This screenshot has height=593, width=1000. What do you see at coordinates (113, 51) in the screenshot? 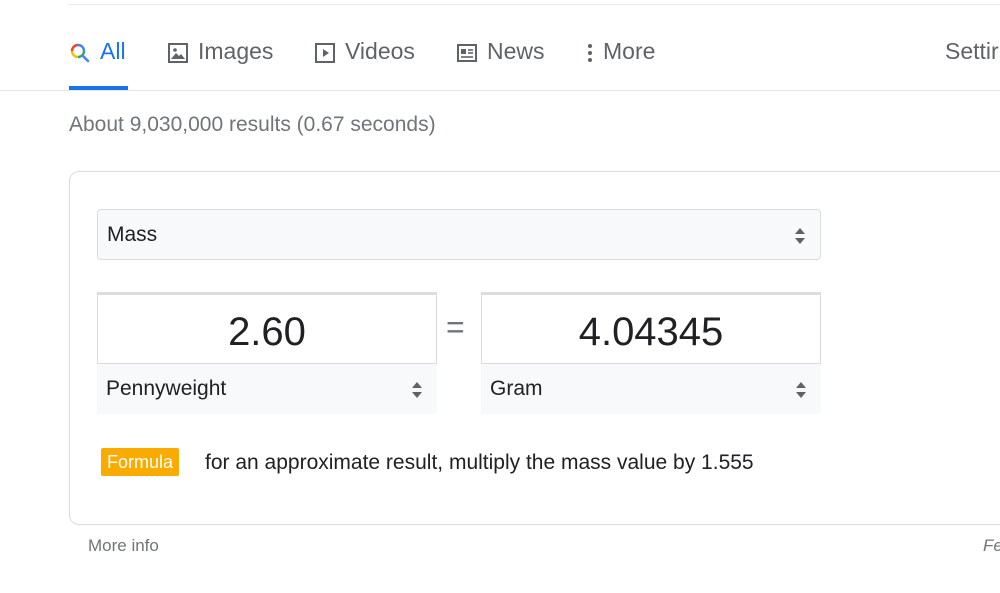
I see `tab-all-label: All` at bounding box center [113, 51].